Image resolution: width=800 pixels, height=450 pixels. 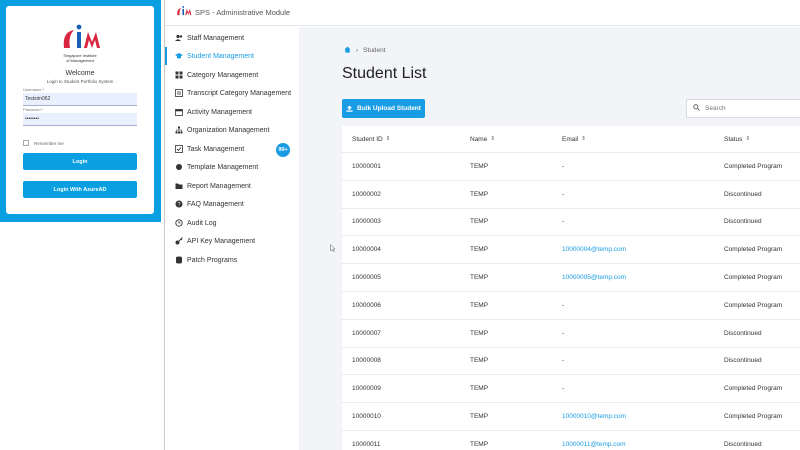 What do you see at coordinates (232, 186) in the screenshot?
I see `sidebar-item-report: Report Management` at bounding box center [232, 186].